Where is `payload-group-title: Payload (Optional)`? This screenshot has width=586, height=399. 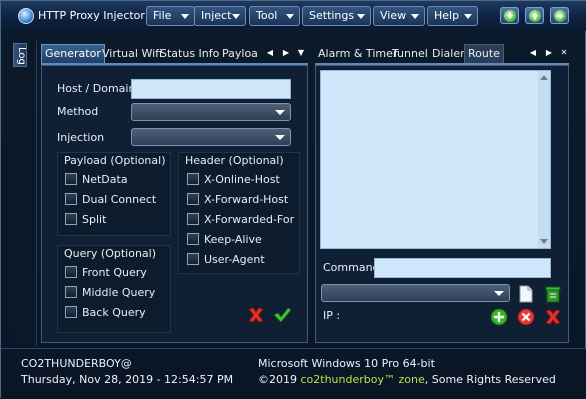 payload-group-title: Payload (Optional) is located at coordinates (115, 160).